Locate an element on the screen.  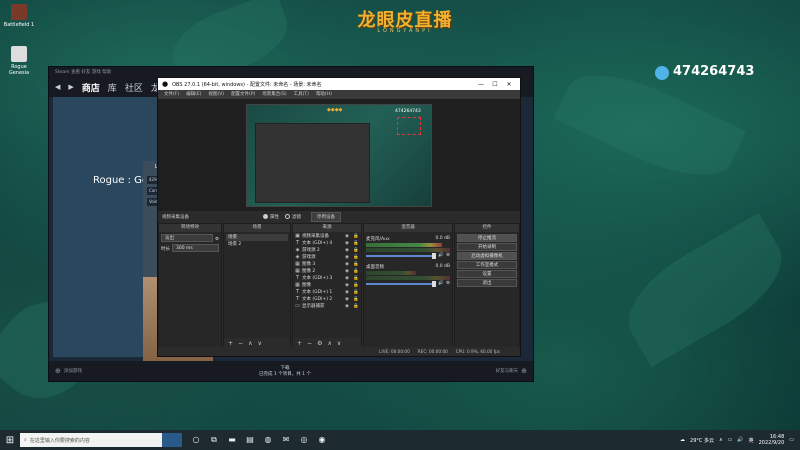
source-item: T 文本 (GDI+) 3 ◉ 🔒 is located at coordinates (327, 278).